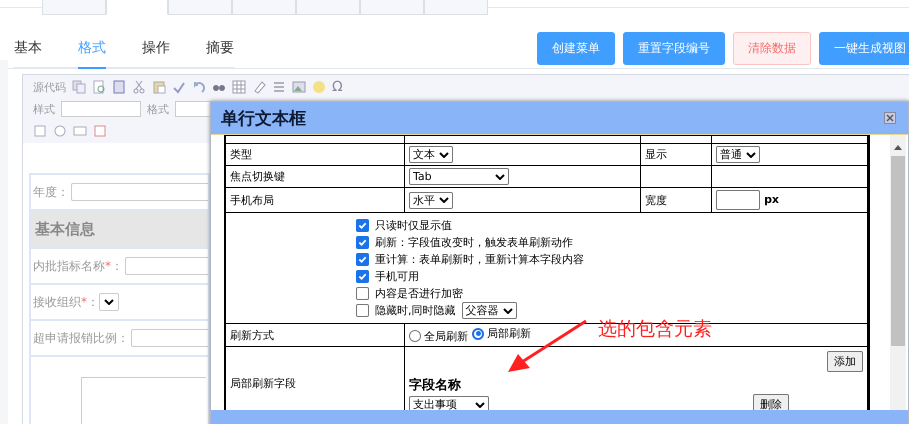 The width and height of the screenshot is (909, 424). Describe the element at coordinates (898, 272) in the screenshot. I see `scrollbar` at that location.